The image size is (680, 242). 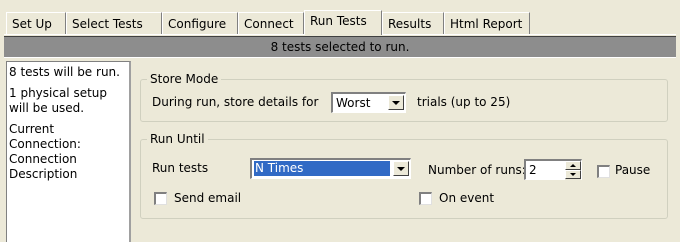 What do you see at coordinates (160, 198) in the screenshot?
I see `send-email-checkbox` at bounding box center [160, 198].